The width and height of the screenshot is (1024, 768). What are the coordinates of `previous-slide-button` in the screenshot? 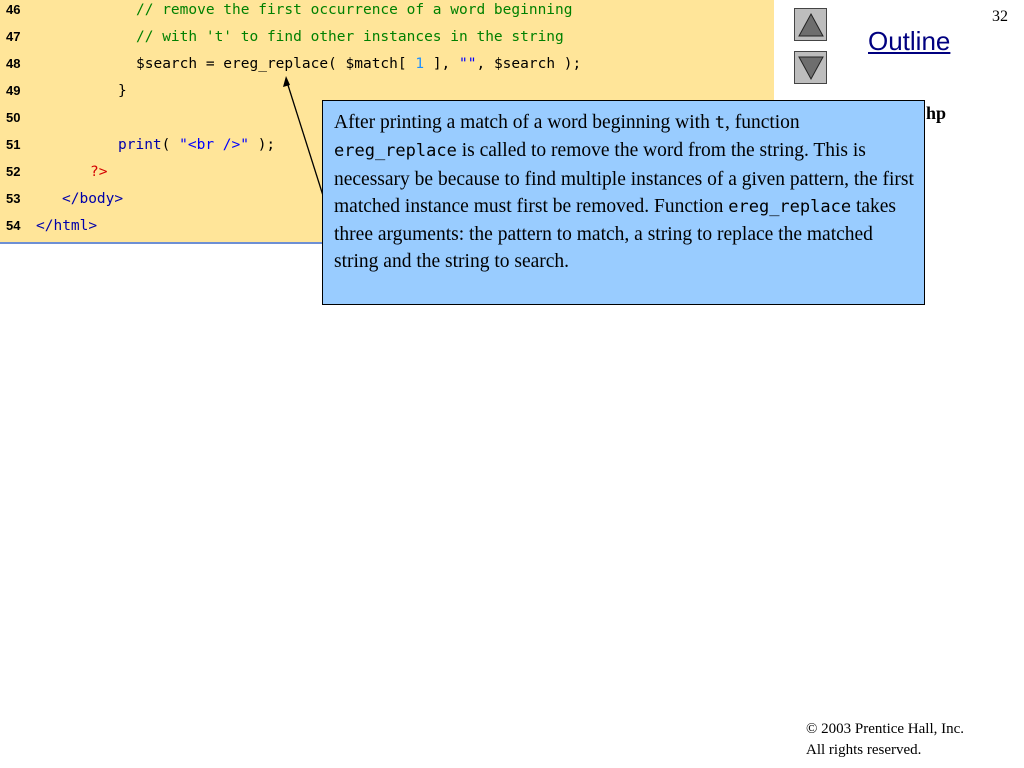 It's located at (810, 24).